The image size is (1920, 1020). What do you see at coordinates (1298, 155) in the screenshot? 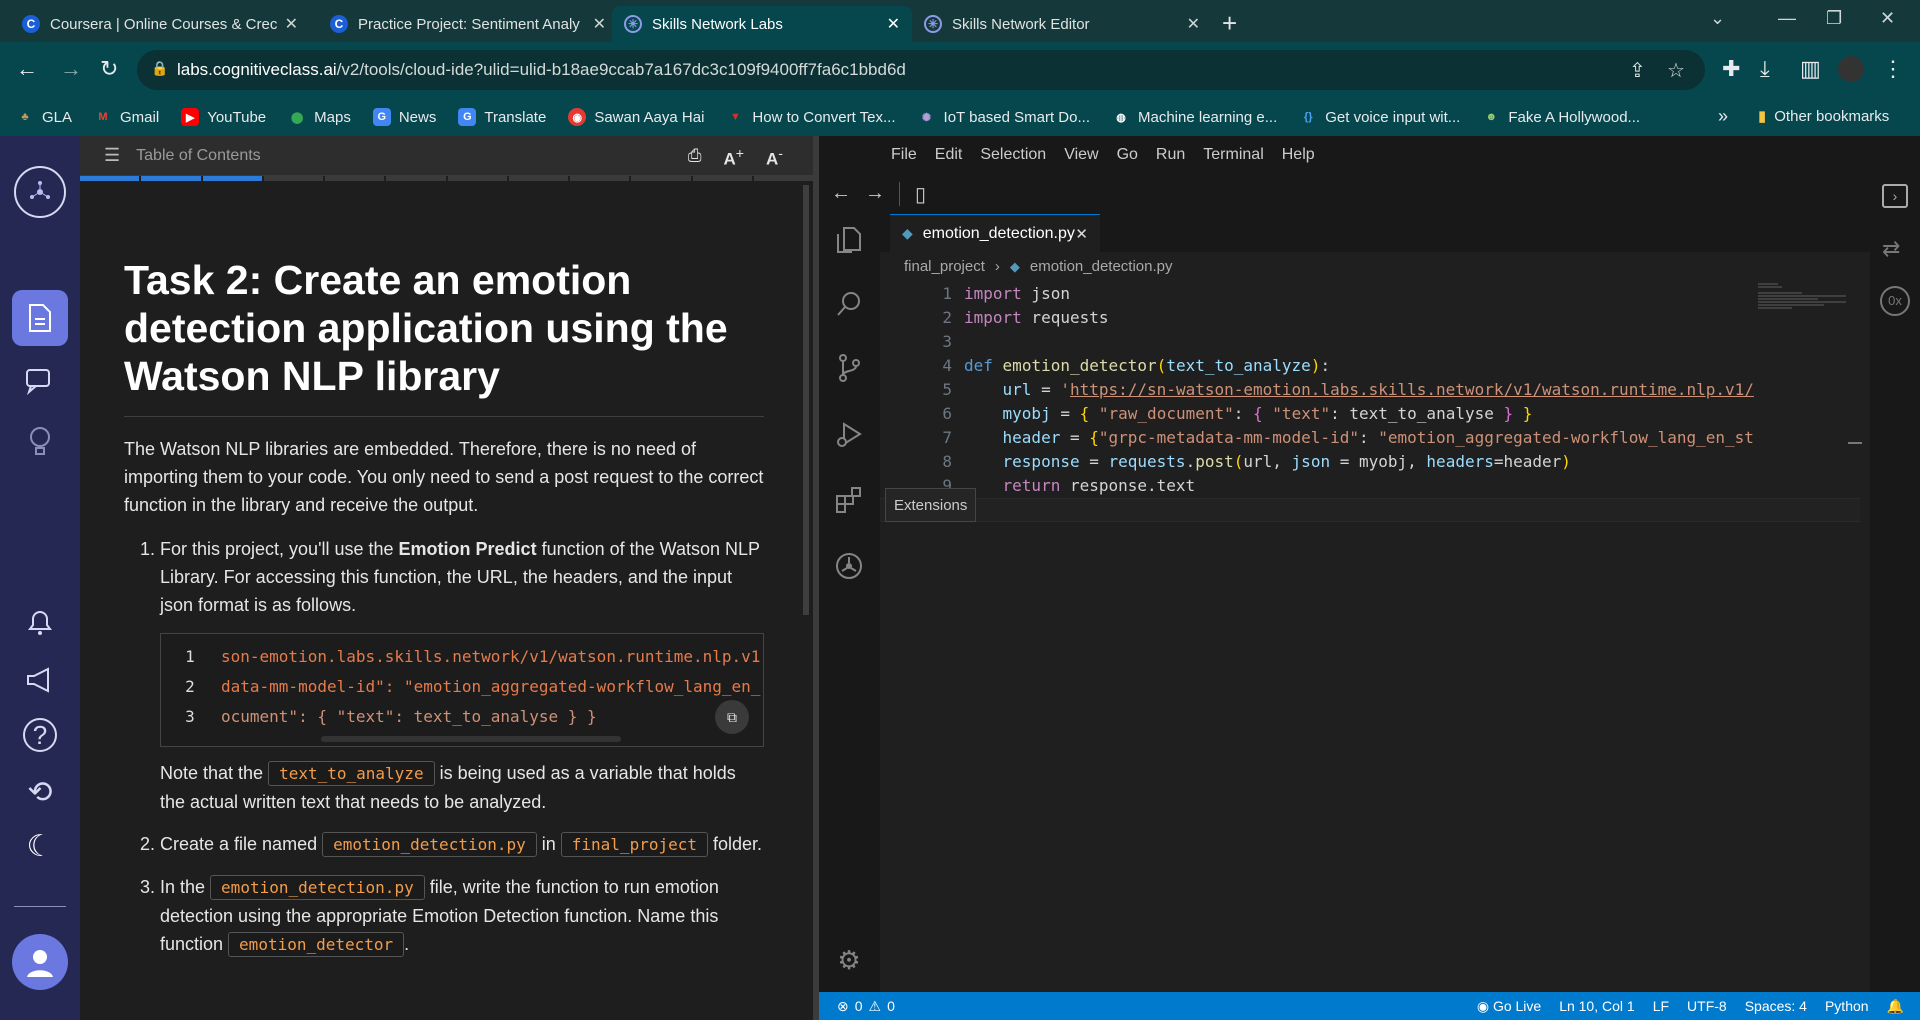
I see `menu-help: Help` at bounding box center [1298, 155].